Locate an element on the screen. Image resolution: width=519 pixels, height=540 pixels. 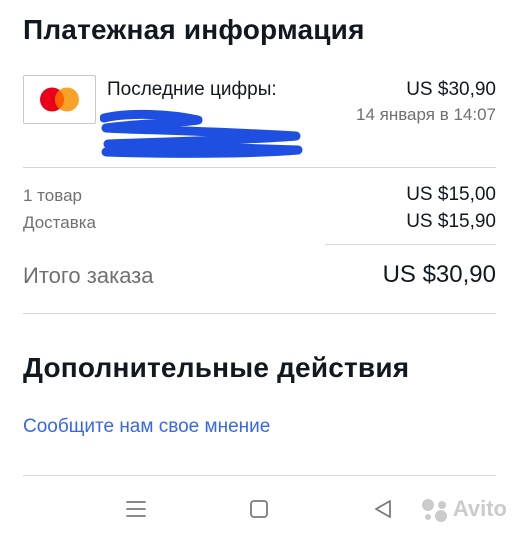
mastercard-icon is located at coordinates (59, 99).